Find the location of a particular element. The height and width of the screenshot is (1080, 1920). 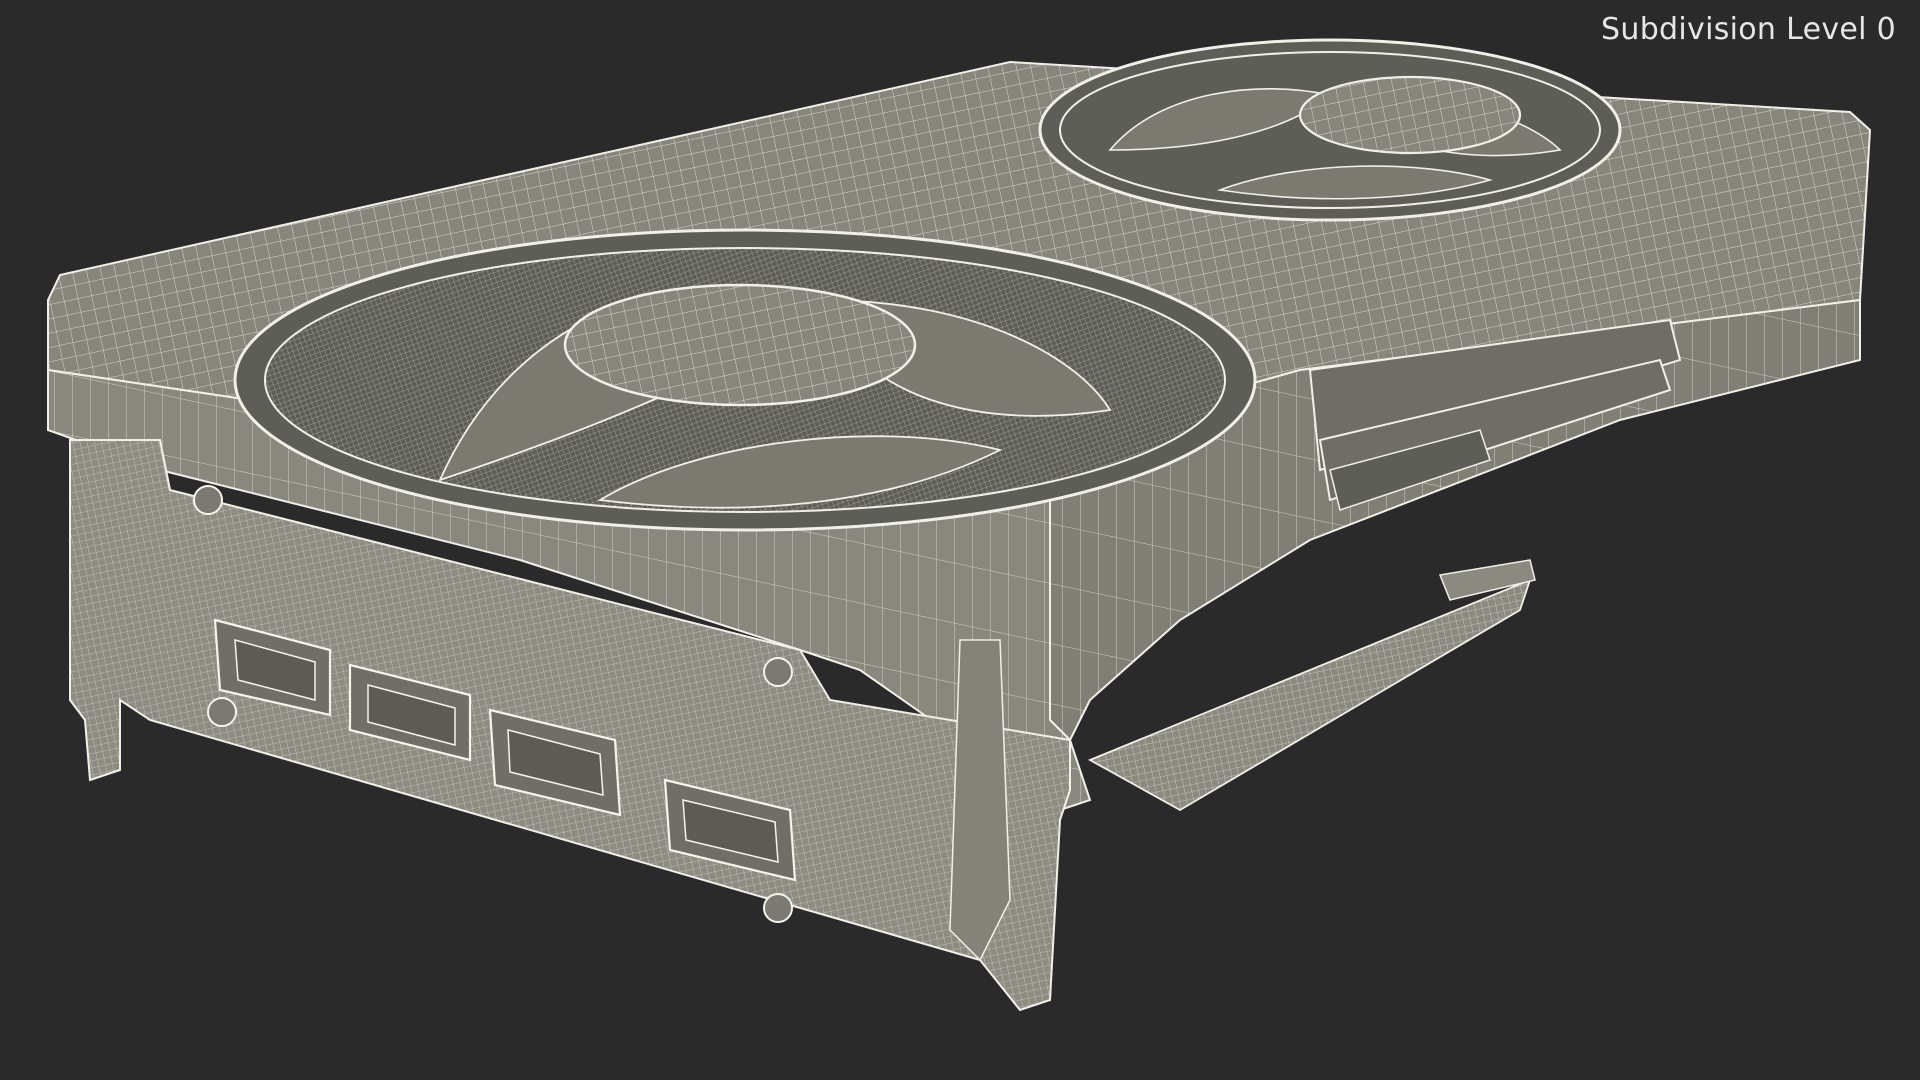

fan-right is located at coordinates (1330, 130).